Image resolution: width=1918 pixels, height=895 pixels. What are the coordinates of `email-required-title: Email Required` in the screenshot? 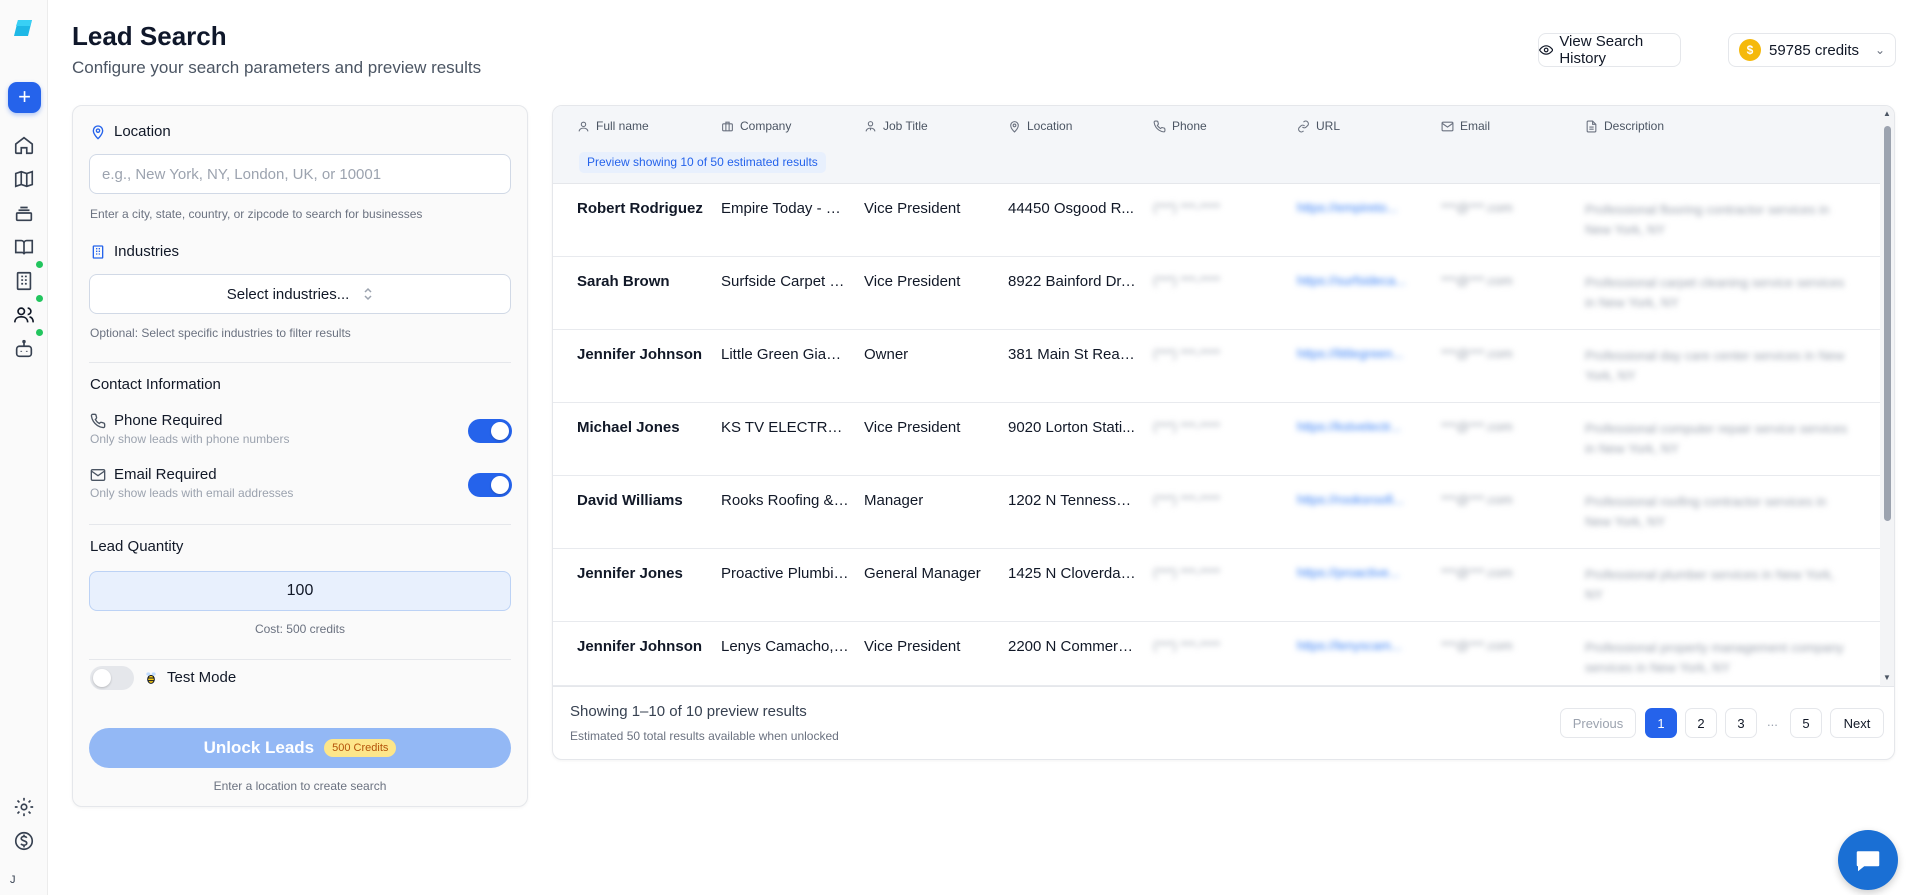 It's located at (153, 474).